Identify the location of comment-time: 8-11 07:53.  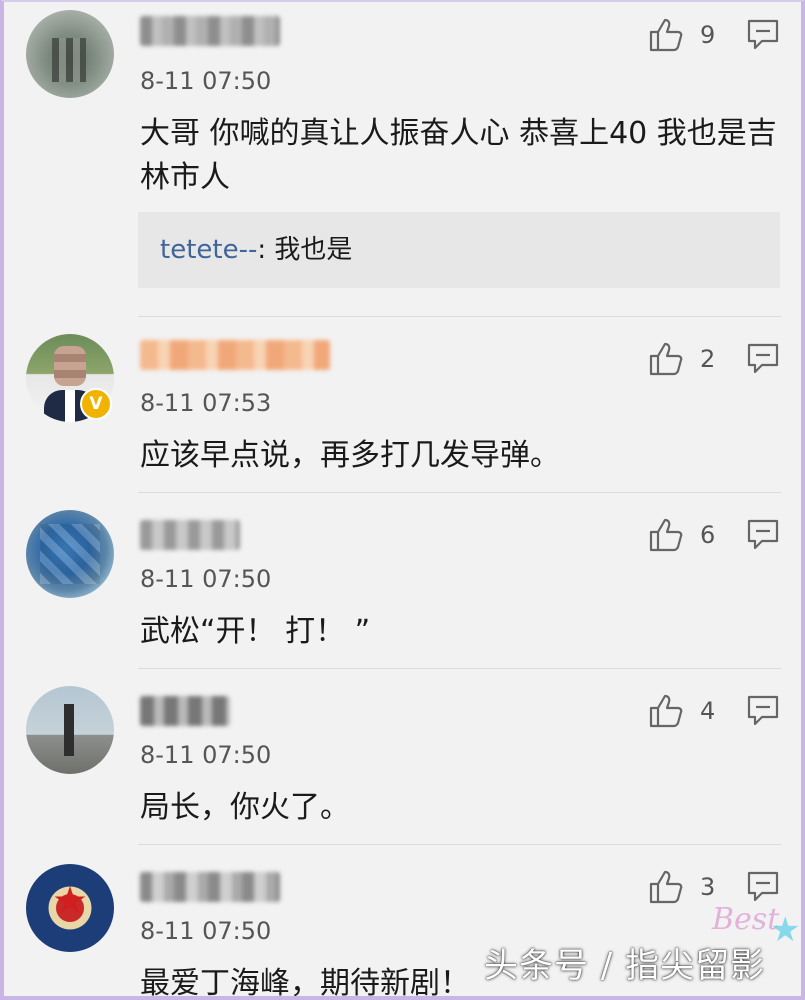
(206, 403).